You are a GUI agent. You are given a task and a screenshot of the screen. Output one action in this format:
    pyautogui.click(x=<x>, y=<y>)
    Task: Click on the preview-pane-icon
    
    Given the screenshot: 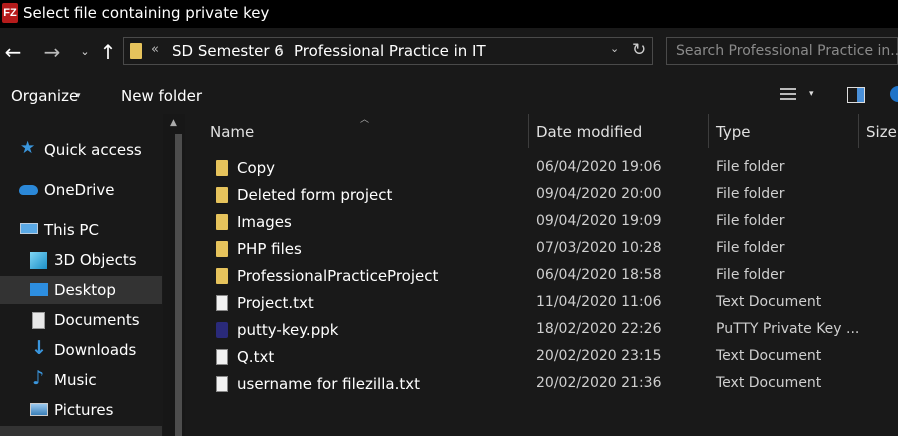 What is the action you would take?
    pyautogui.click(x=856, y=95)
    